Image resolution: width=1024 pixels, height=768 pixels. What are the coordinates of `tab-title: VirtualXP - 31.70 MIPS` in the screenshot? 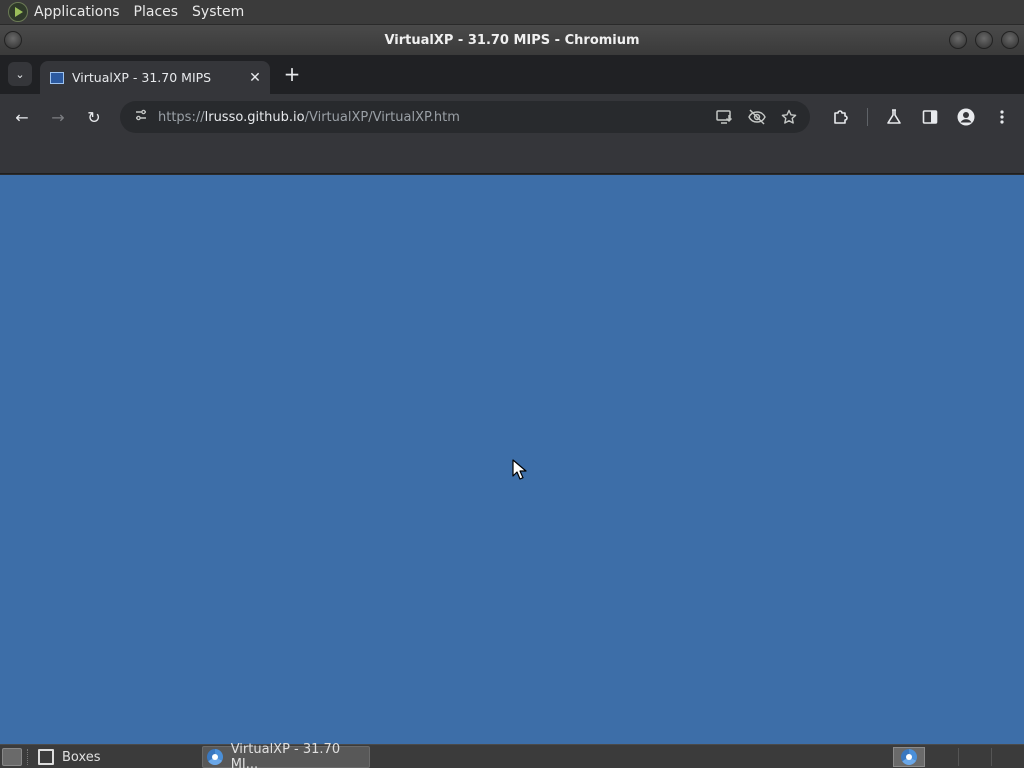 It's located at (142, 77).